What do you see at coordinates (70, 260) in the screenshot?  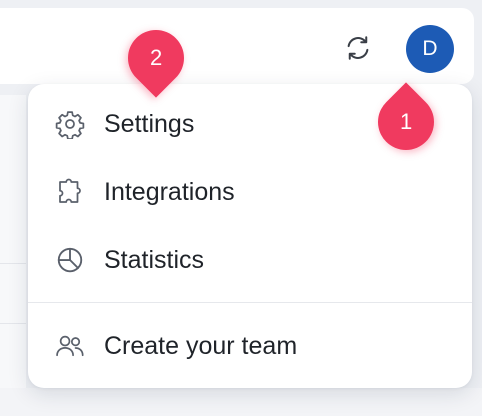 I see `pie-chart-icon` at bounding box center [70, 260].